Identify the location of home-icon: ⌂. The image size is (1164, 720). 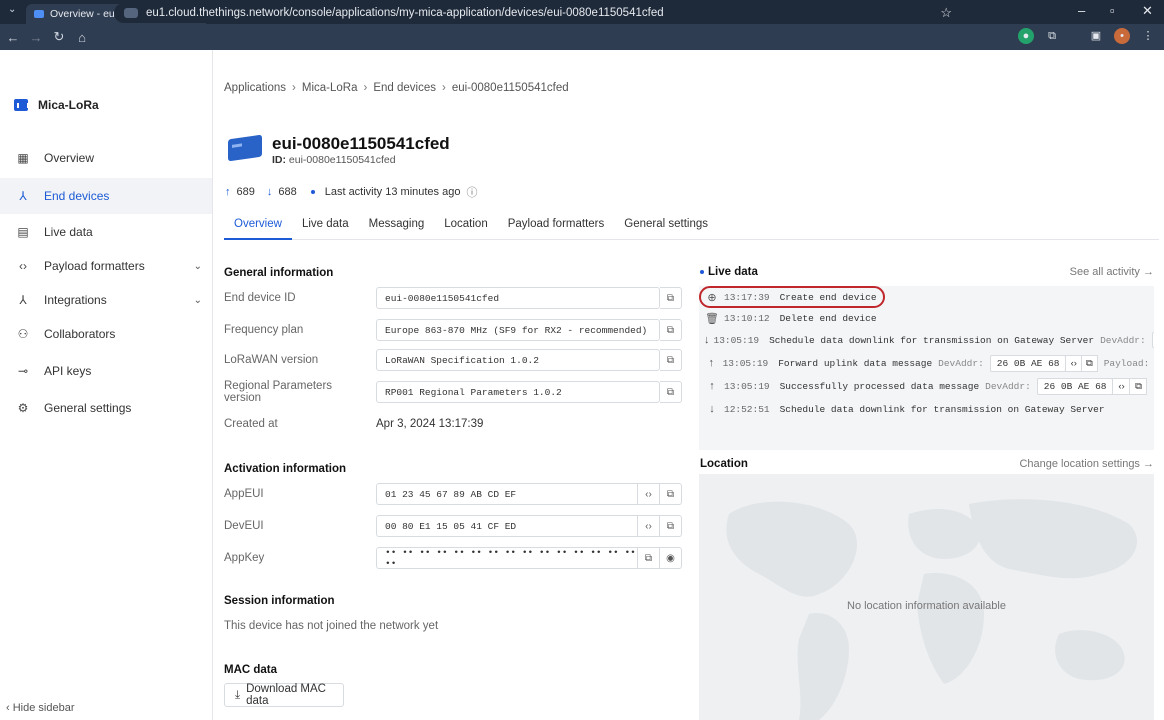
(82, 37).